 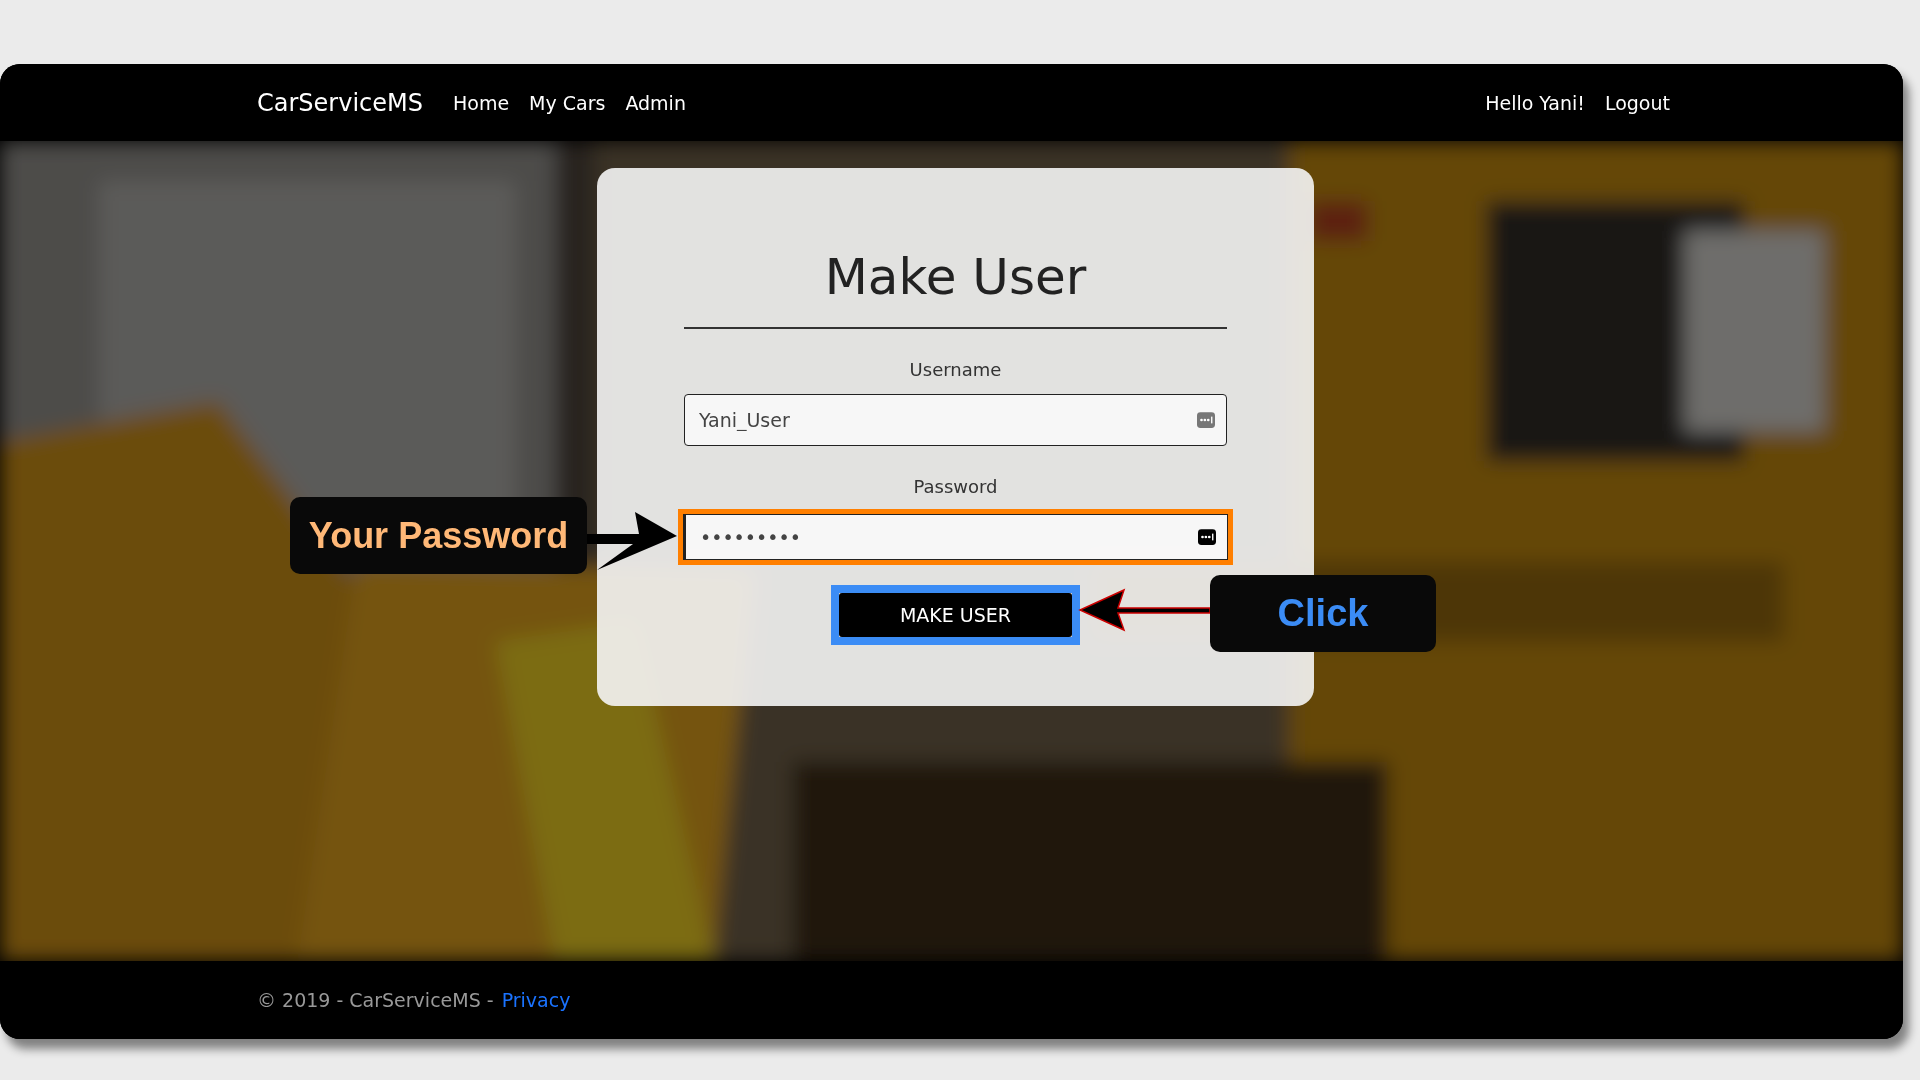 I want to click on input-field: •••••••••, so click(x=955, y=537).